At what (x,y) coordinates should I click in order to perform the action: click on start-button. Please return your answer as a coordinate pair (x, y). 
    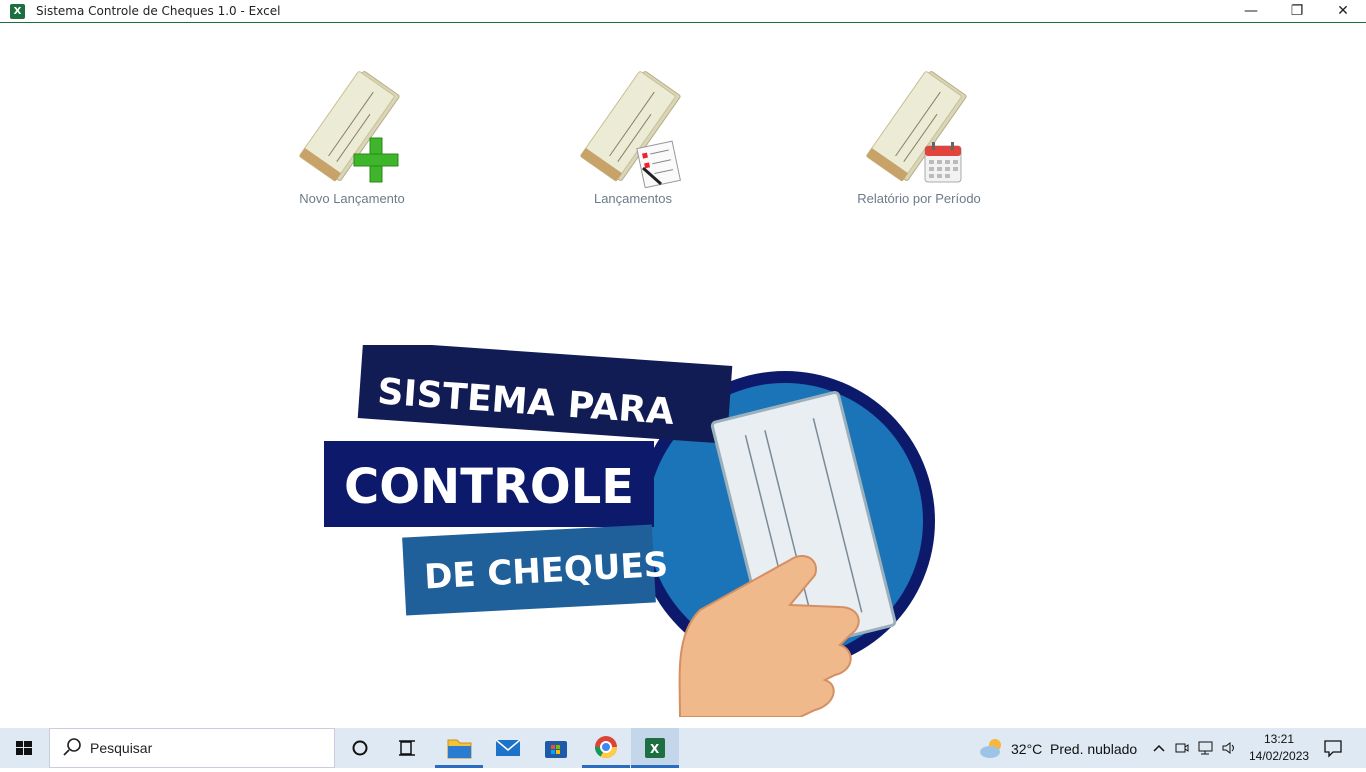
    Looking at the image, I should click on (24, 748).